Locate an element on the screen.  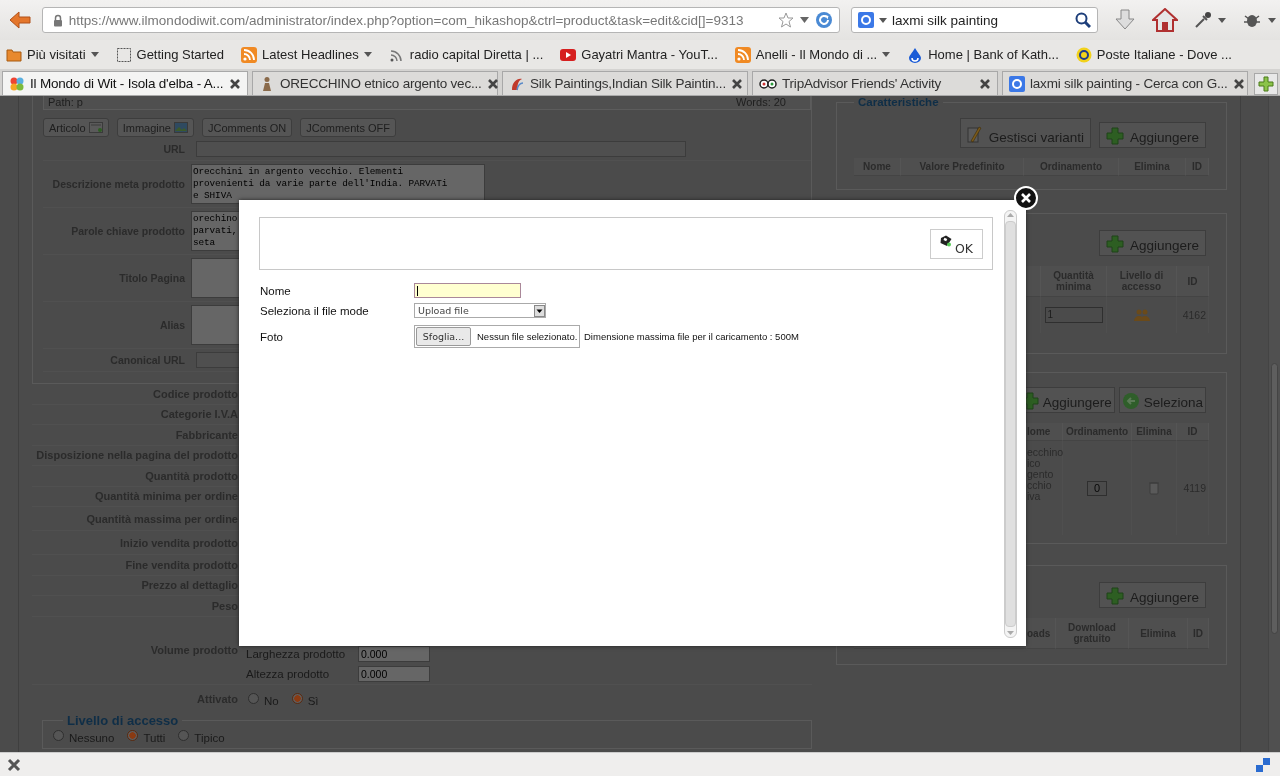
address-bar: https://www.ilmondodiwit.com/administrator/index.php?option=com_hikashop&ctrl=product&task=edit&cid[]=9313 is located at coordinates (441, 20).